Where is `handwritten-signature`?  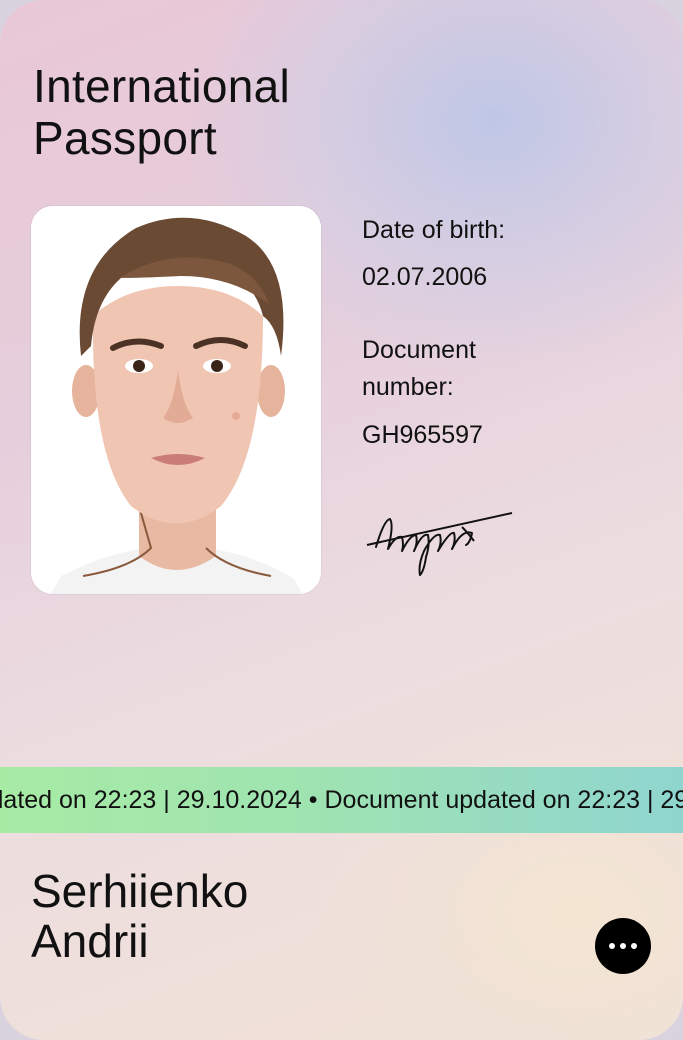
handwritten-signature is located at coordinates (442, 547).